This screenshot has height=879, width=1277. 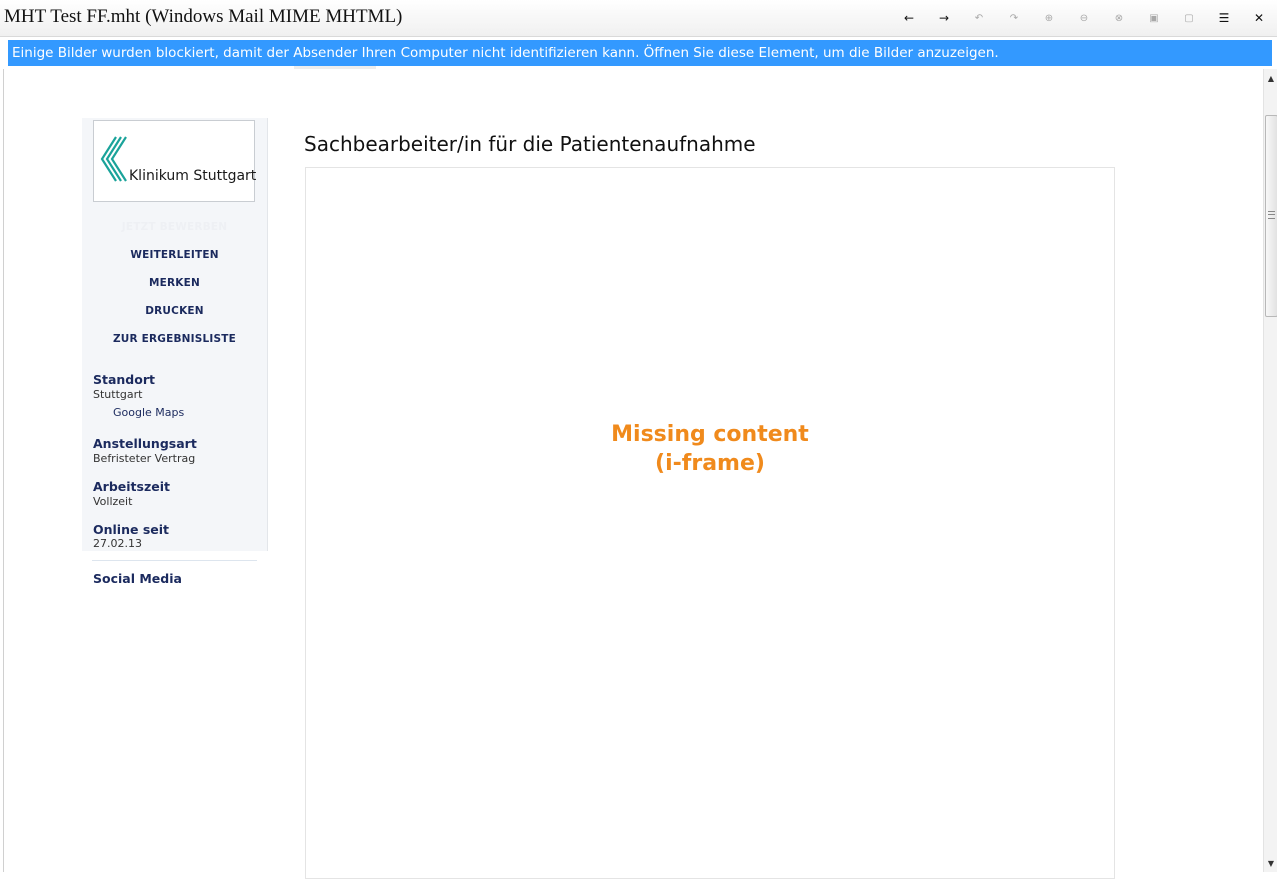 I want to click on klinikum-logo: Klinikum Stuttgart, so click(x=175, y=161).